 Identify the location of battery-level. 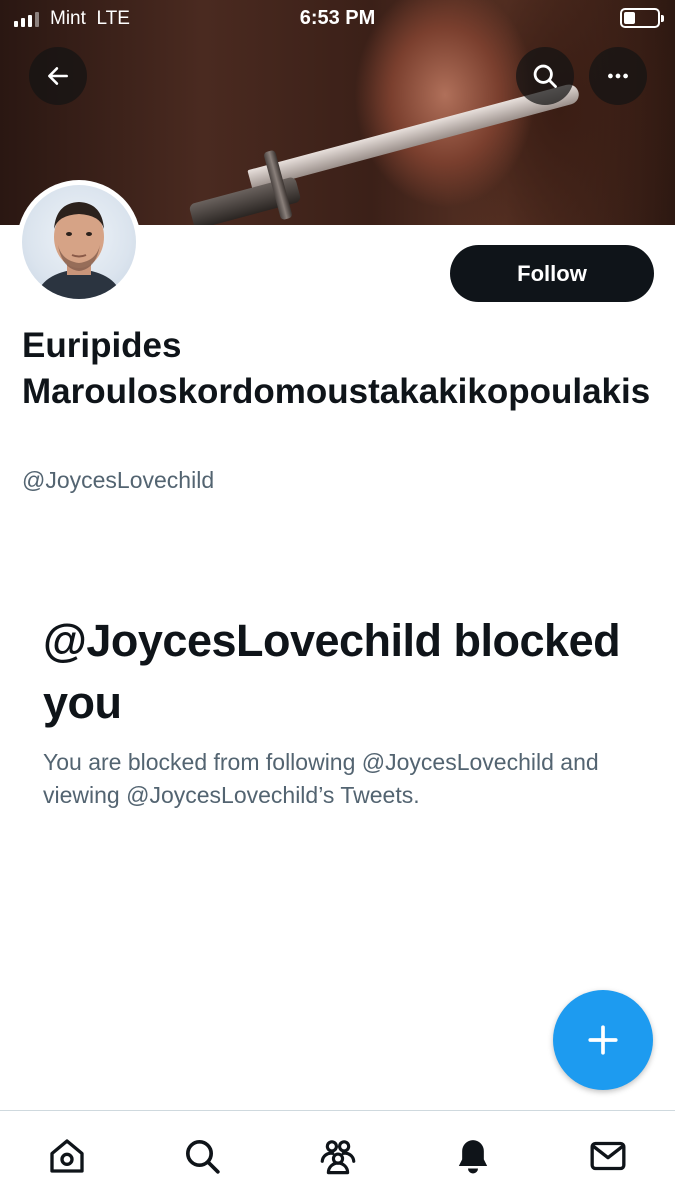
(630, 18).